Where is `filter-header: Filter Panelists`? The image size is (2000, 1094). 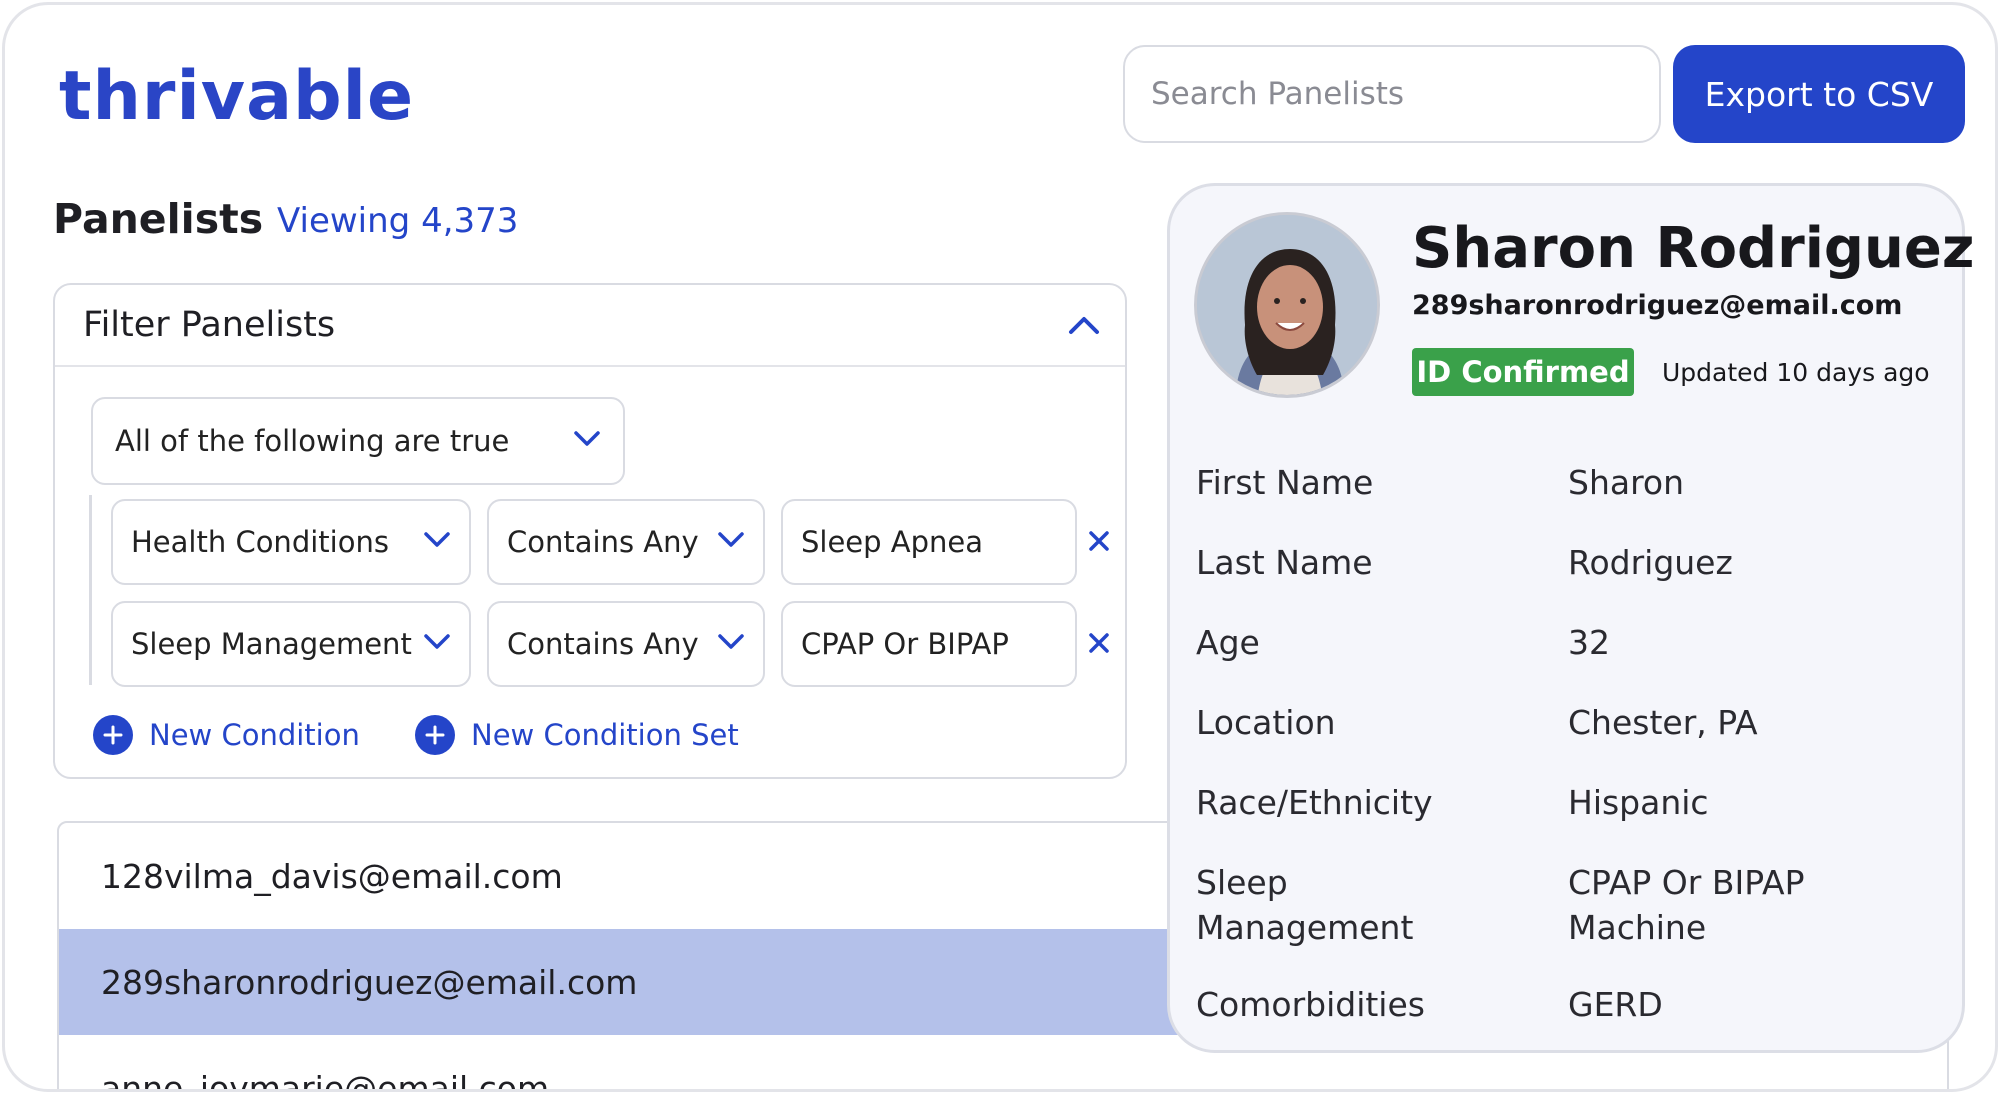 filter-header: Filter Panelists is located at coordinates (590, 326).